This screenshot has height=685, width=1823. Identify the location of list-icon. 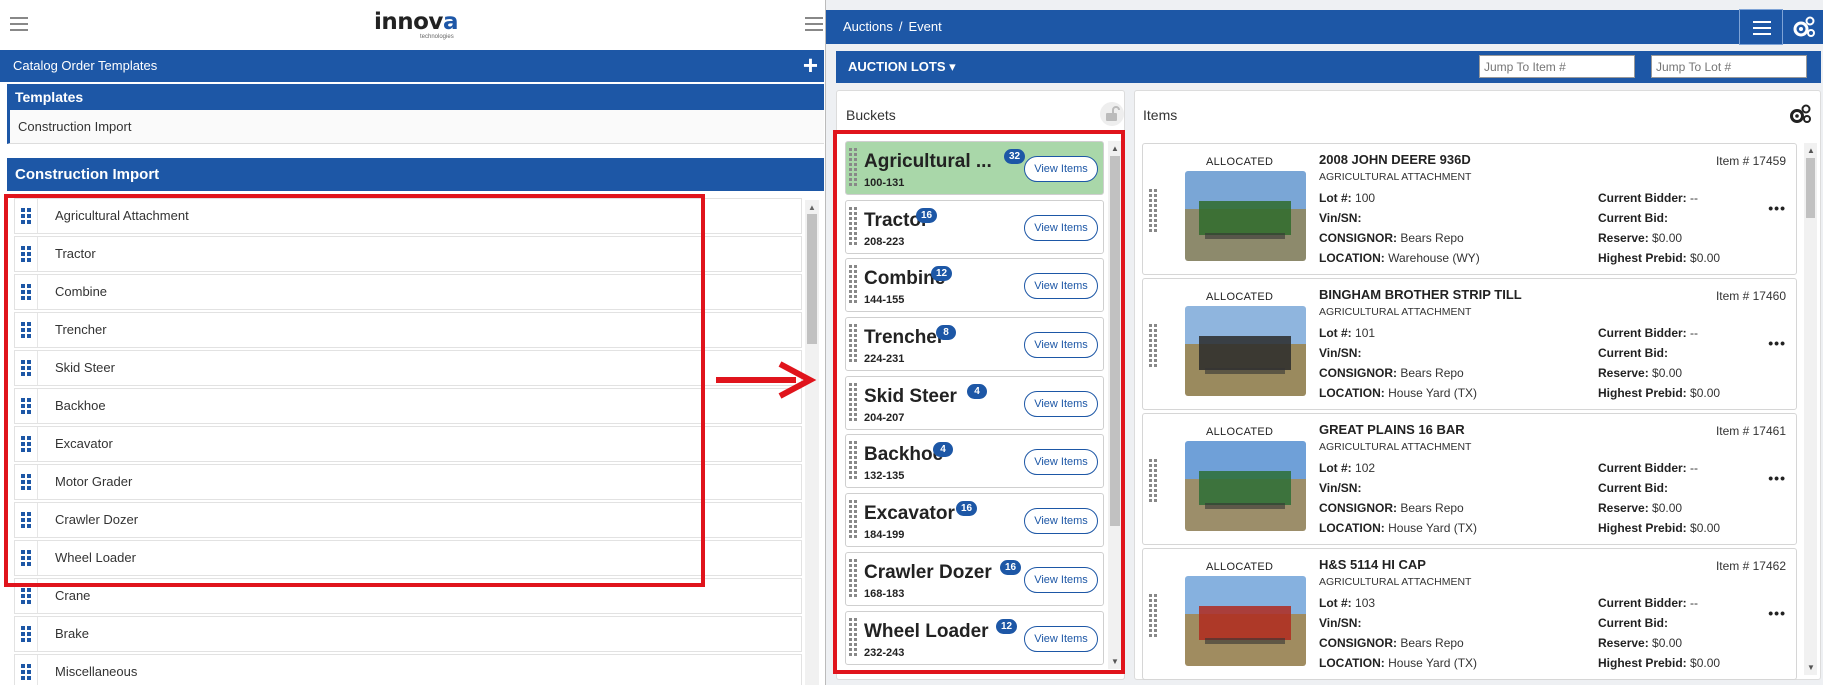
(1762, 28).